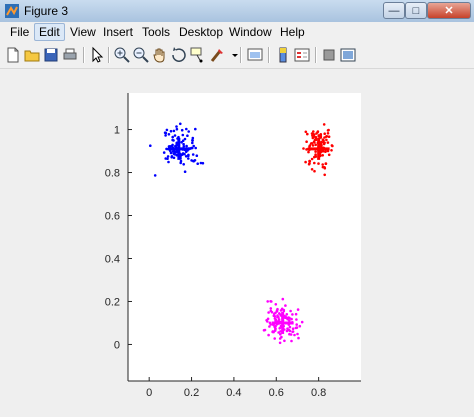  What do you see at coordinates (329, 55) in the screenshot?
I see `hide-plot-tools-icon` at bounding box center [329, 55].